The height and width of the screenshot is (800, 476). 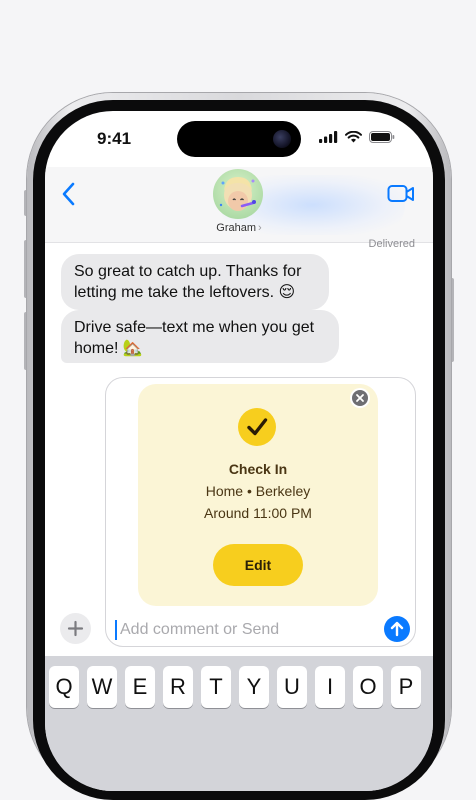 I want to click on conversation-header: Graham ›, so click(x=239, y=205).